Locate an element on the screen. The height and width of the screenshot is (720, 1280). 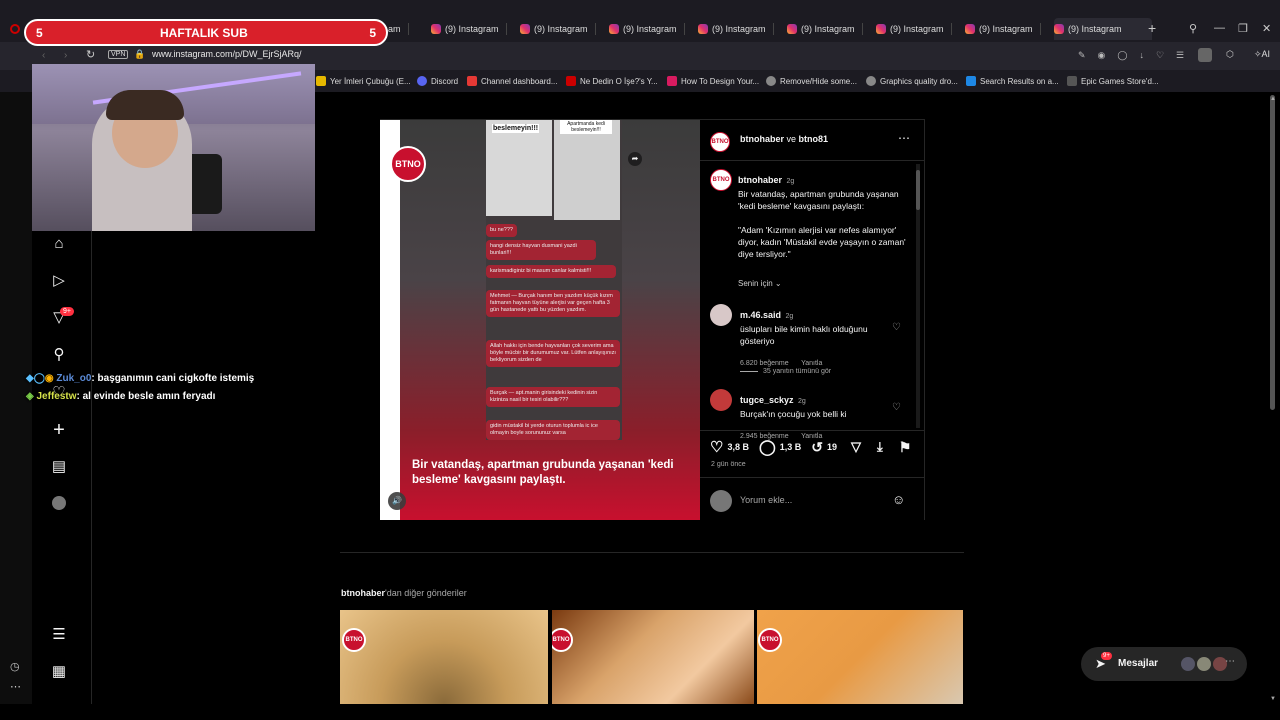
webcam-hair is located at coordinates (145, 105).